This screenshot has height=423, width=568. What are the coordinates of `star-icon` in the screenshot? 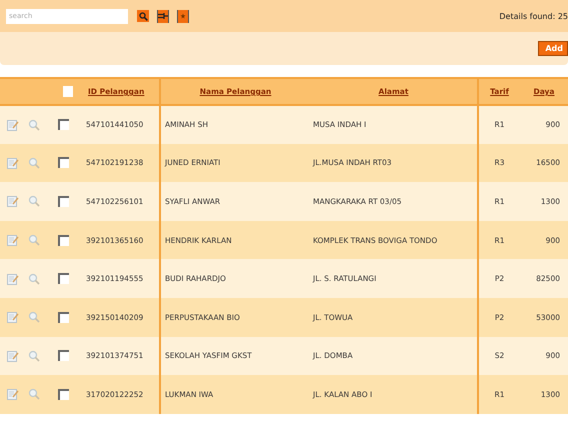 It's located at (183, 16).